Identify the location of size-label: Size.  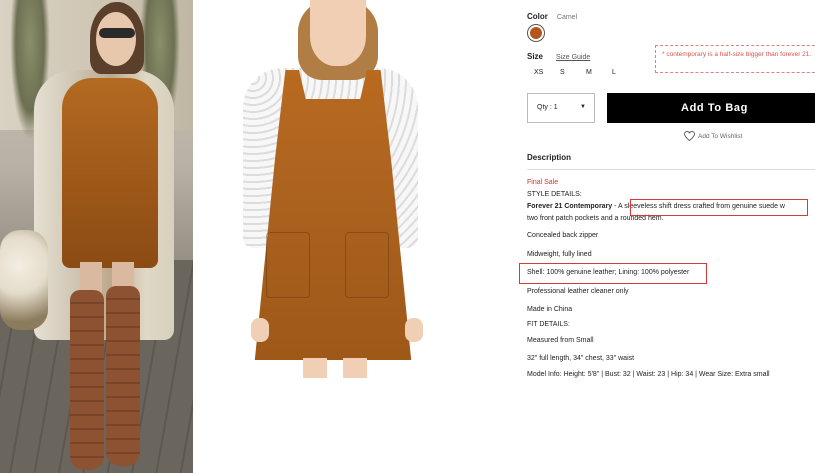
(535, 56).